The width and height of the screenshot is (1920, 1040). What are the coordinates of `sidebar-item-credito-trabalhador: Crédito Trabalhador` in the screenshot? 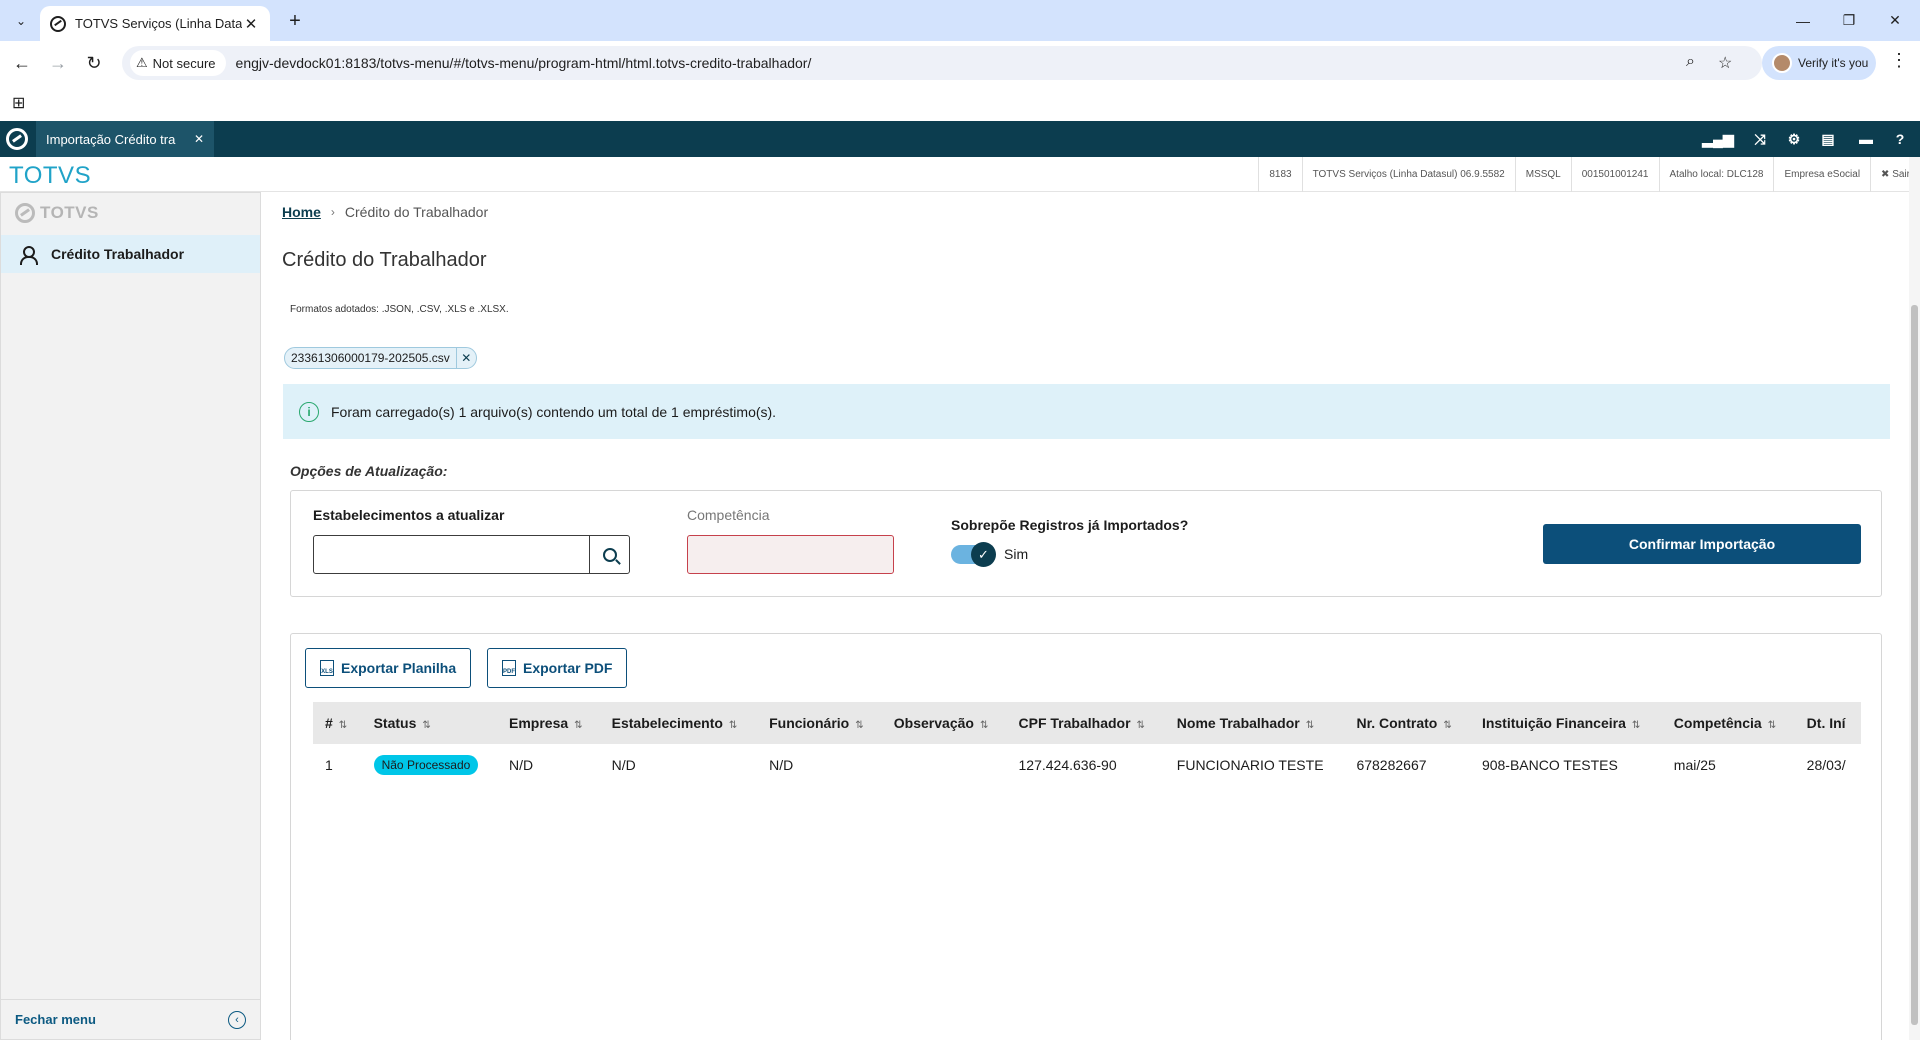 It's located at (130, 254).